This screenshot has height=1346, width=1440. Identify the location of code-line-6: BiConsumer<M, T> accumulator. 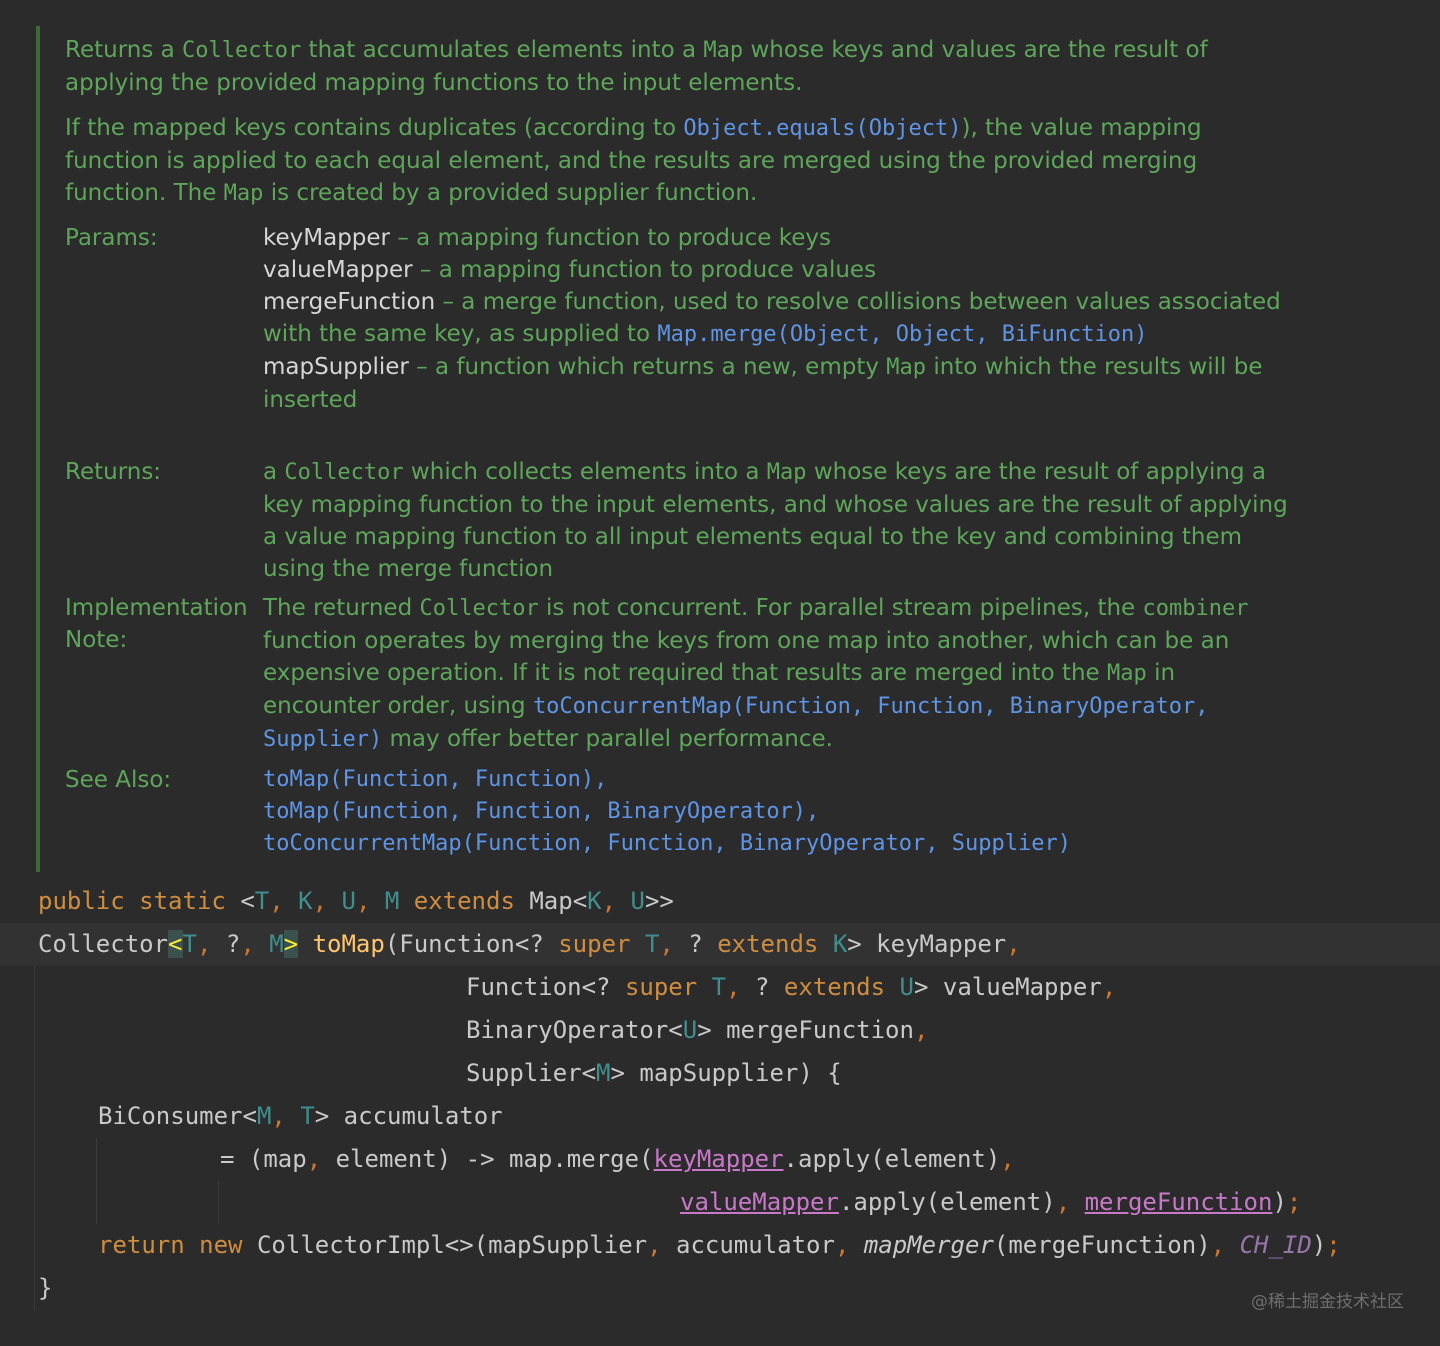
(300, 1116).